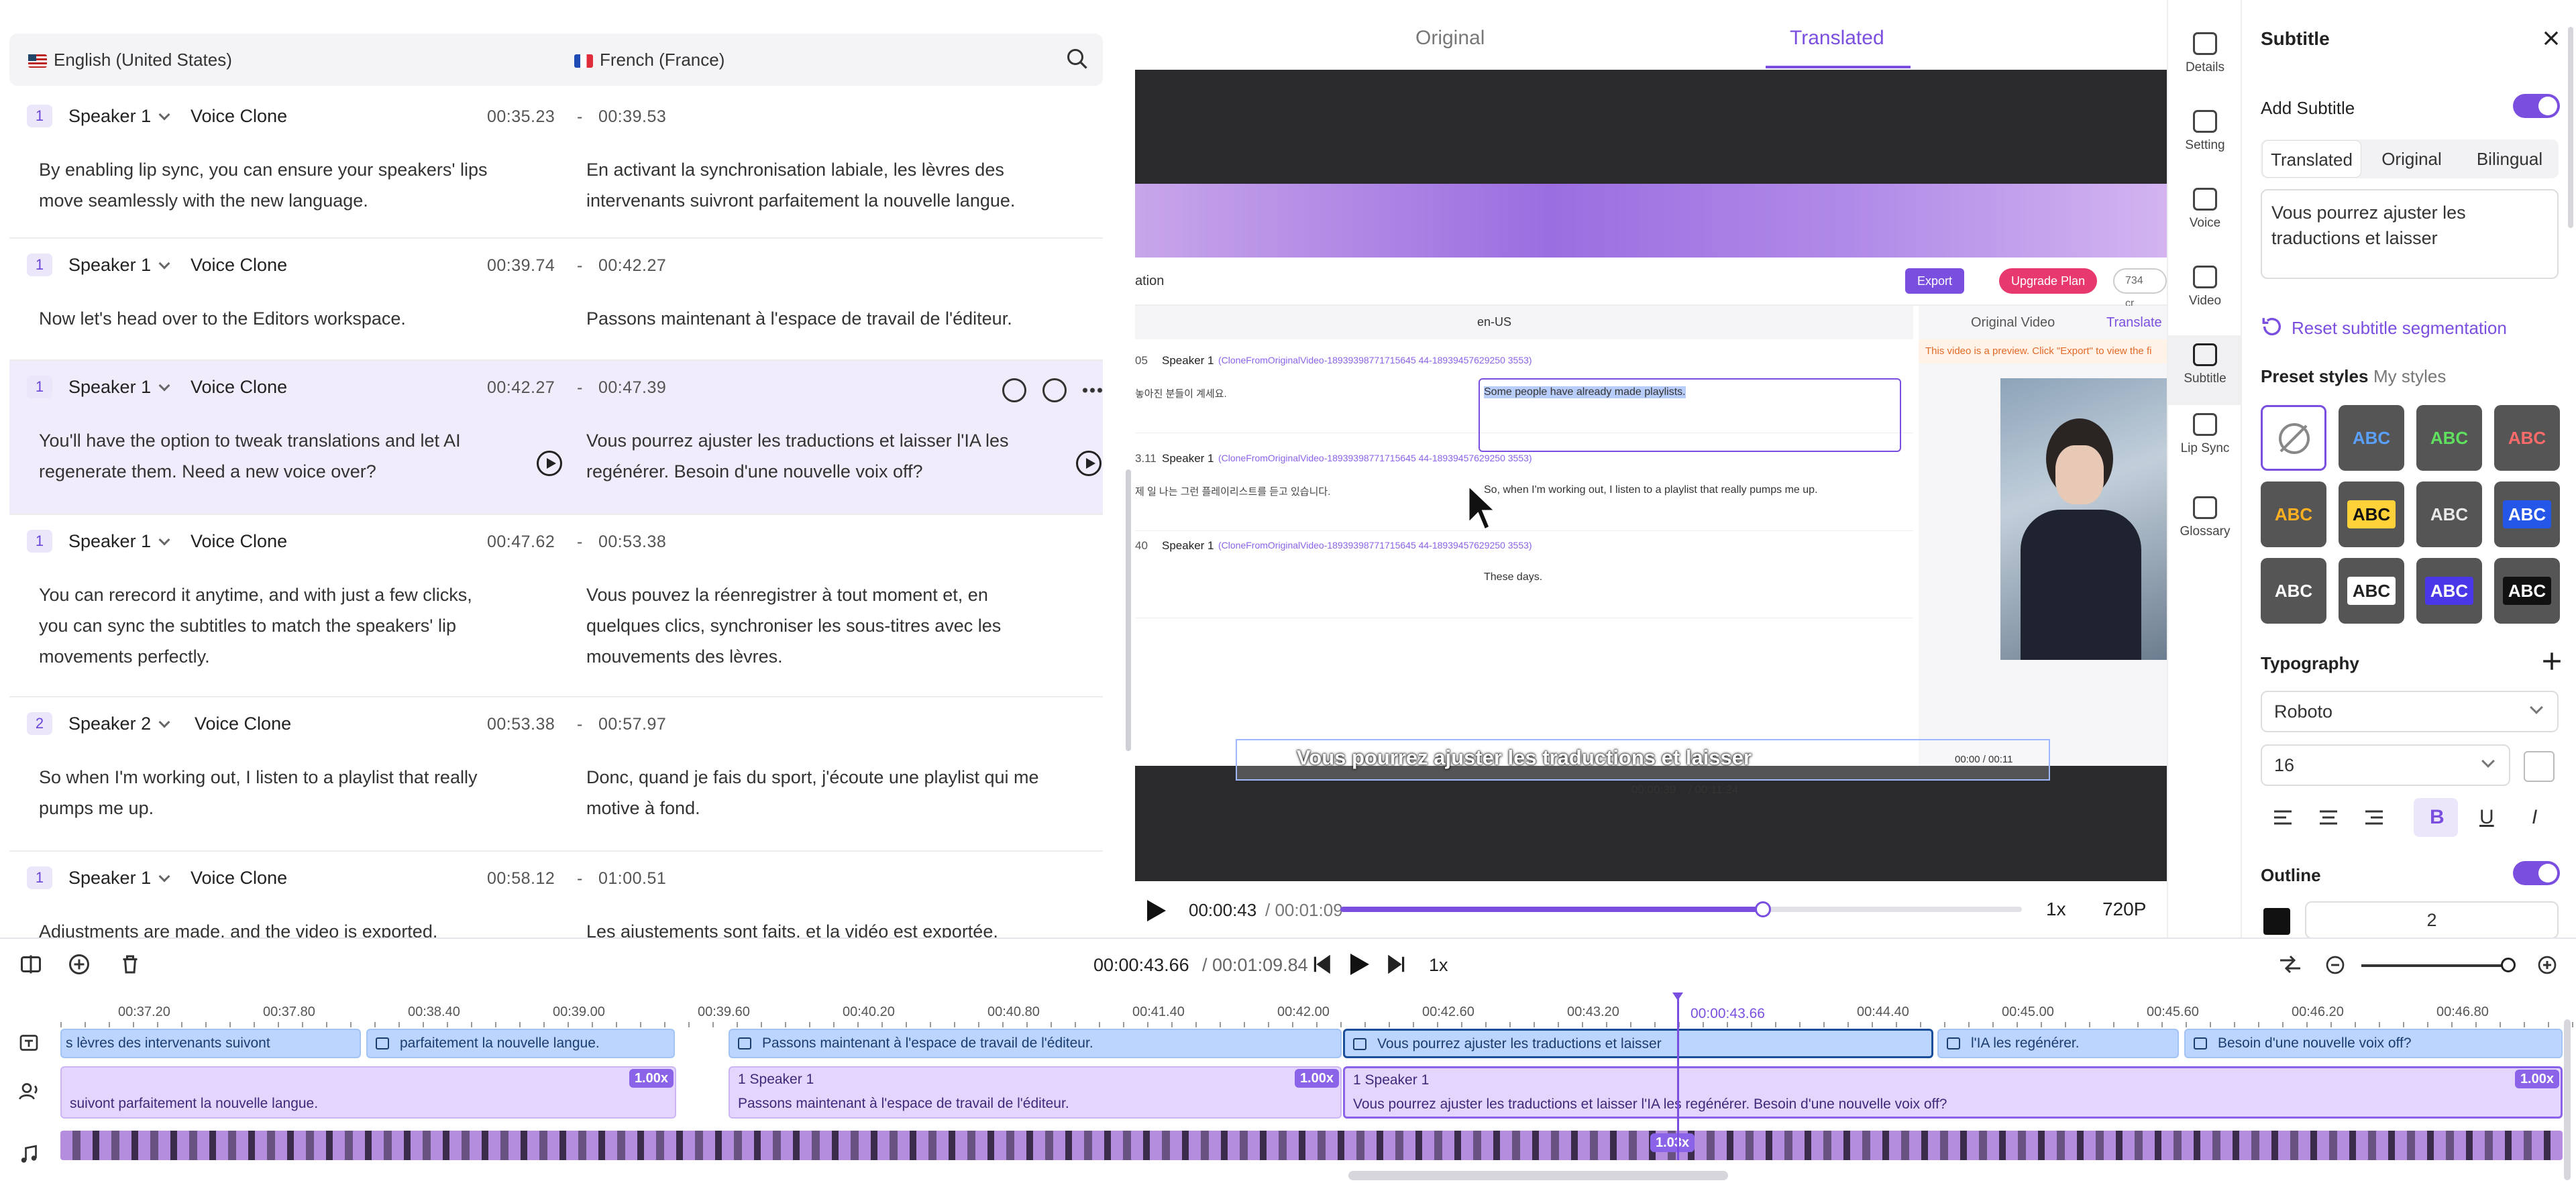 Image resolution: width=2576 pixels, height=1193 pixels. Describe the element at coordinates (1077, 59) in the screenshot. I see `search-icon` at that location.